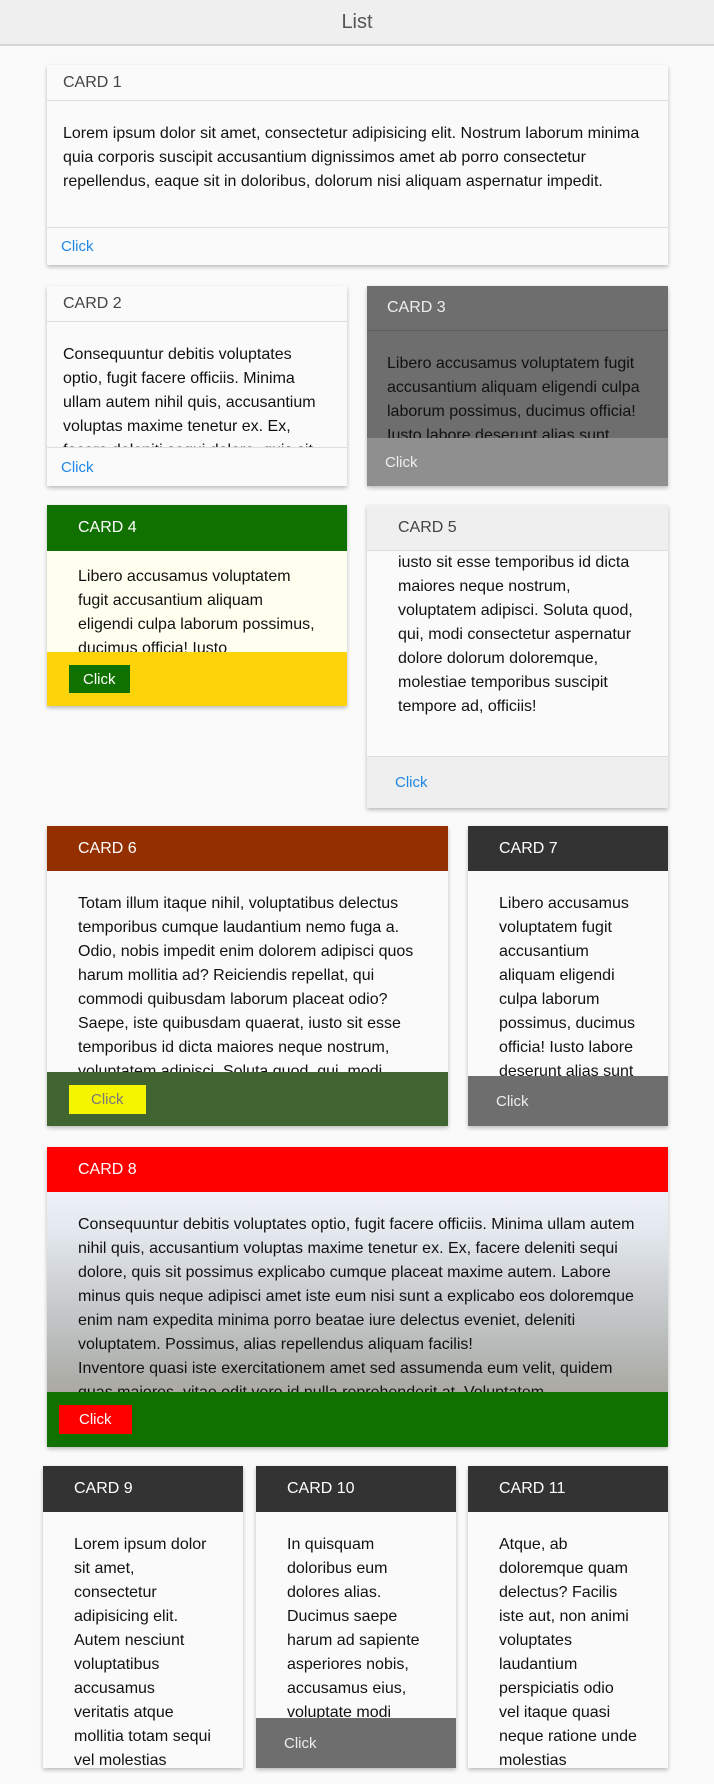 The height and width of the screenshot is (1784, 714). I want to click on card-title: CARD 2, so click(92, 303).